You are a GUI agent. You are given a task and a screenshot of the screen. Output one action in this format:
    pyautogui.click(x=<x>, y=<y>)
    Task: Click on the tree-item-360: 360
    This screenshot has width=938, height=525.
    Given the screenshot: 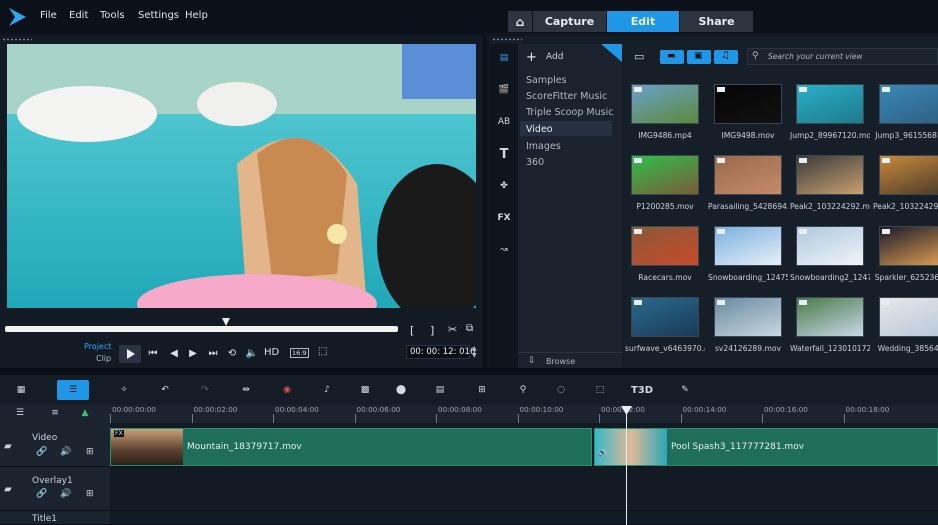 What is the action you would take?
    pyautogui.click(x=535, y=162)
    